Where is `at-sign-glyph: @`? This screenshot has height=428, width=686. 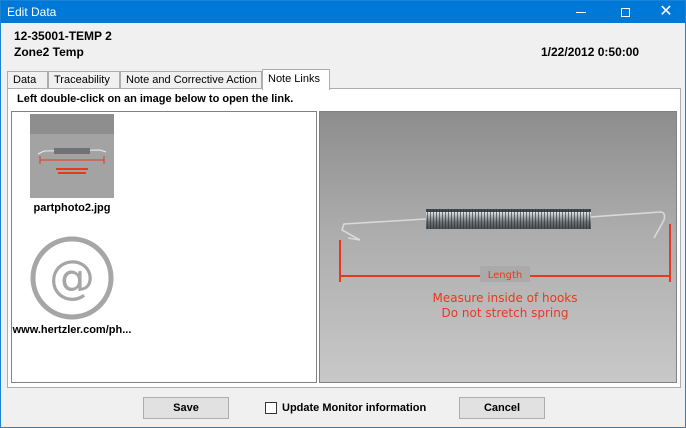 at-sign-glyph: @ is located at coordinates (72, 277).